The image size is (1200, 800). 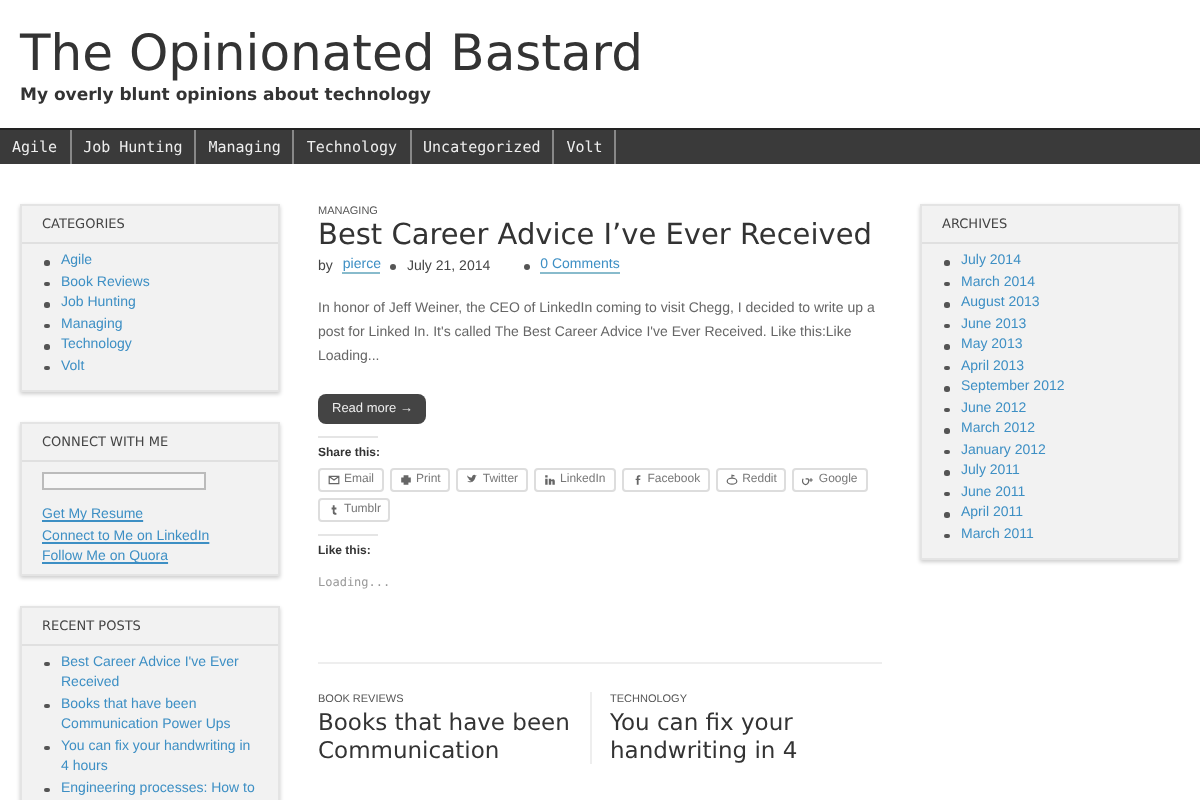 I want to click on site-tagline: My overly blunt opinions about technology, so click(x=225, y=96).